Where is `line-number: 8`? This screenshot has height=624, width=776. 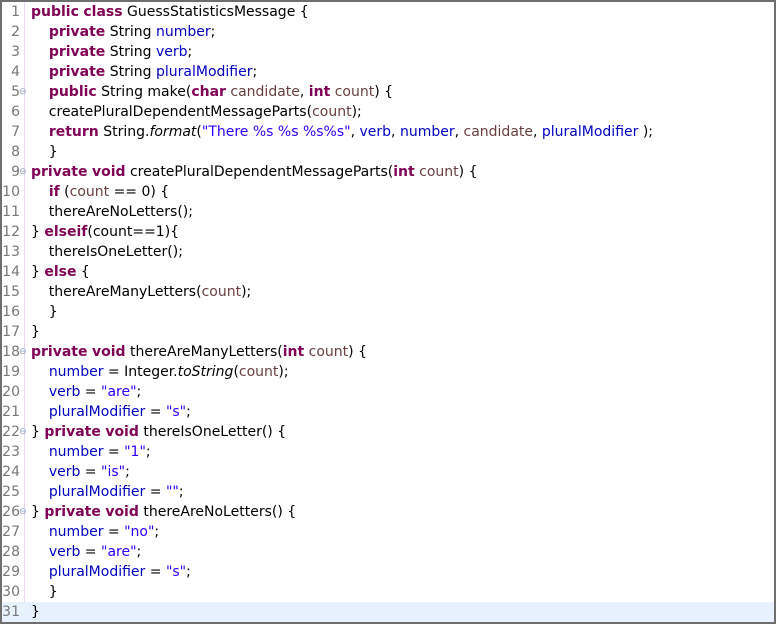
line-number: 8 is located at coordinates (15, 152).